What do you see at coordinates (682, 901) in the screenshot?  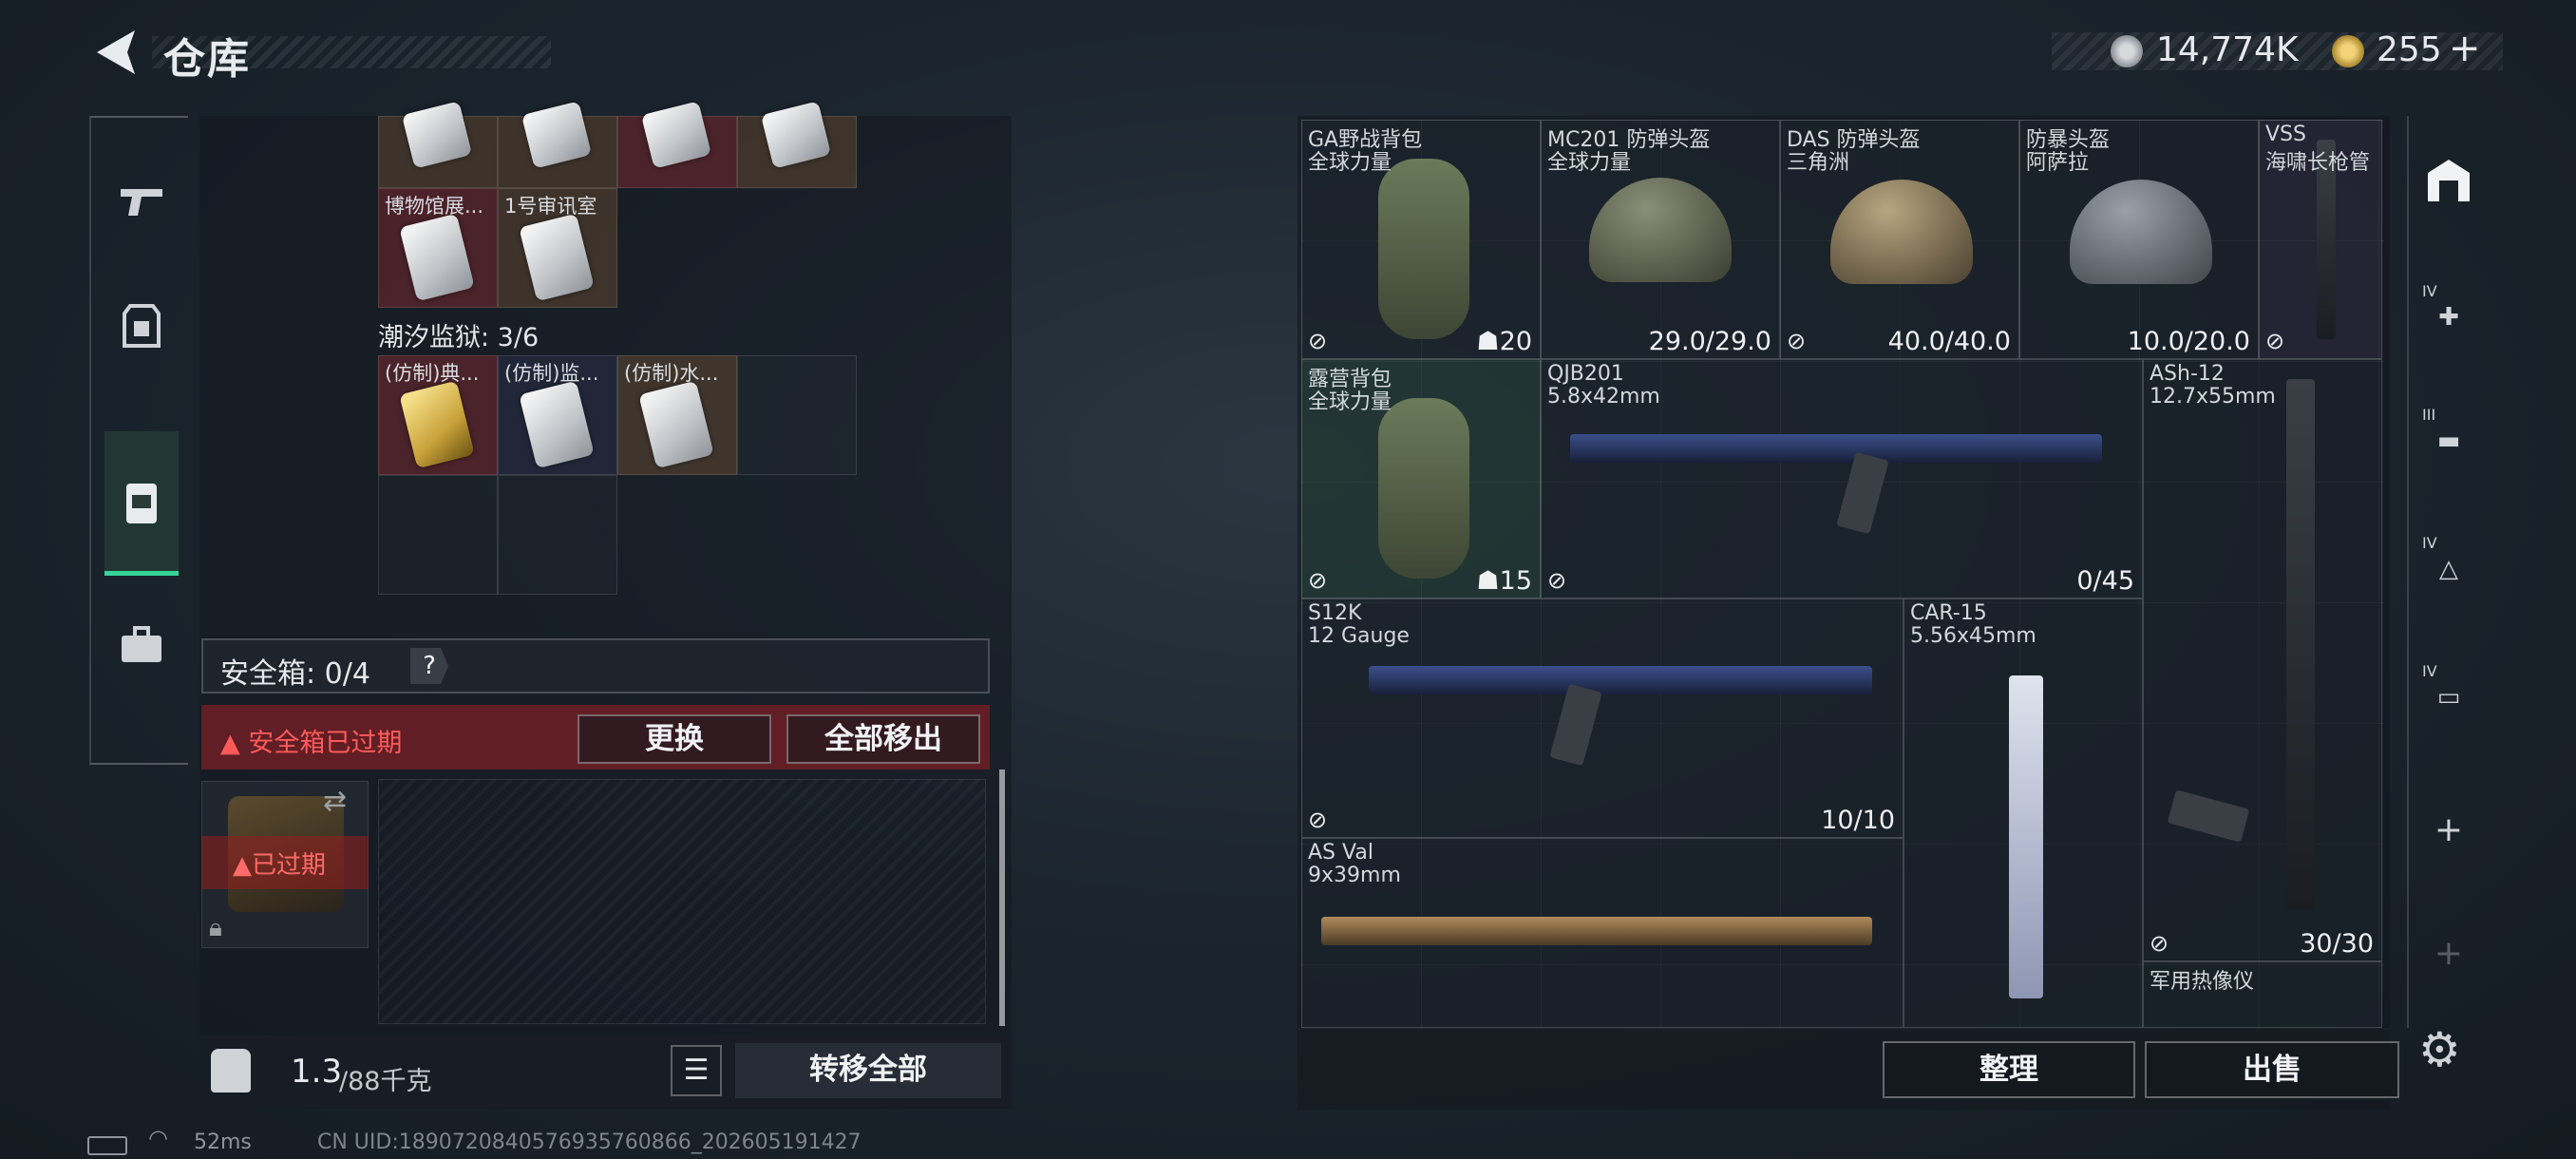 I see `safebox-grid` at bounding box center [682, 901].